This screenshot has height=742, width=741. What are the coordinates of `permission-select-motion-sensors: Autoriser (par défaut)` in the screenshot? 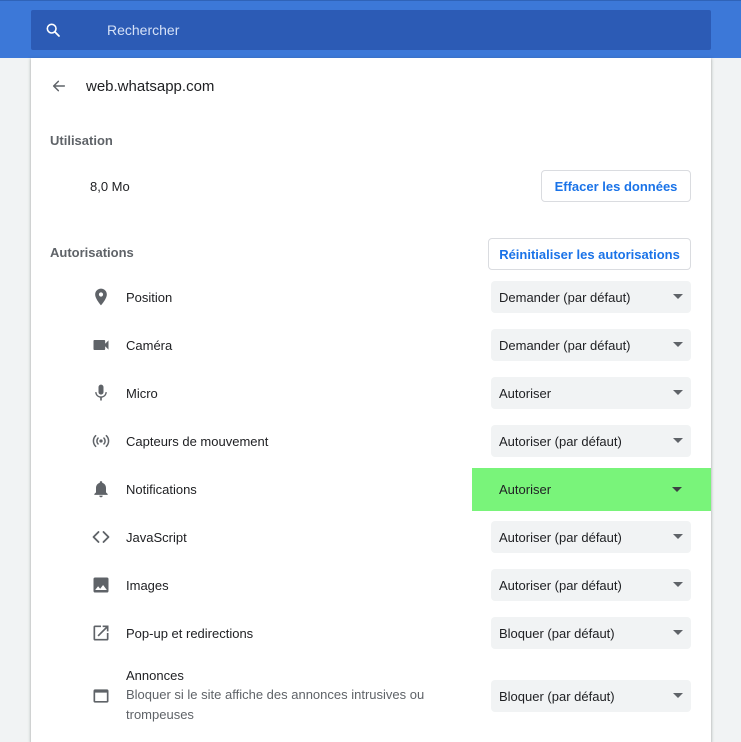 It's located at (591, 441).